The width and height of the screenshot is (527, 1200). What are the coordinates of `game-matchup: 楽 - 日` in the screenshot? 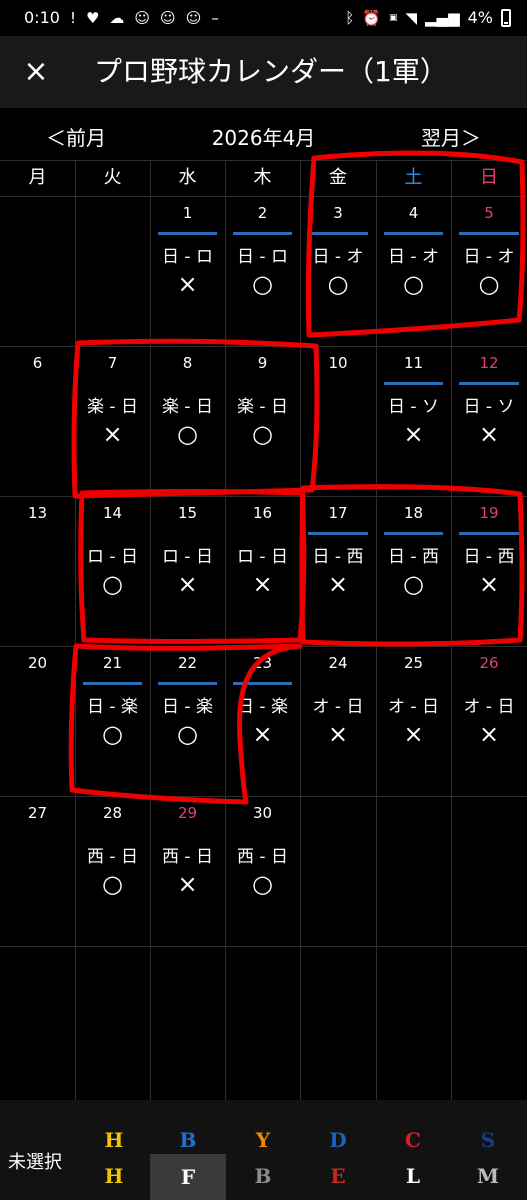 It's located at (112, 407).